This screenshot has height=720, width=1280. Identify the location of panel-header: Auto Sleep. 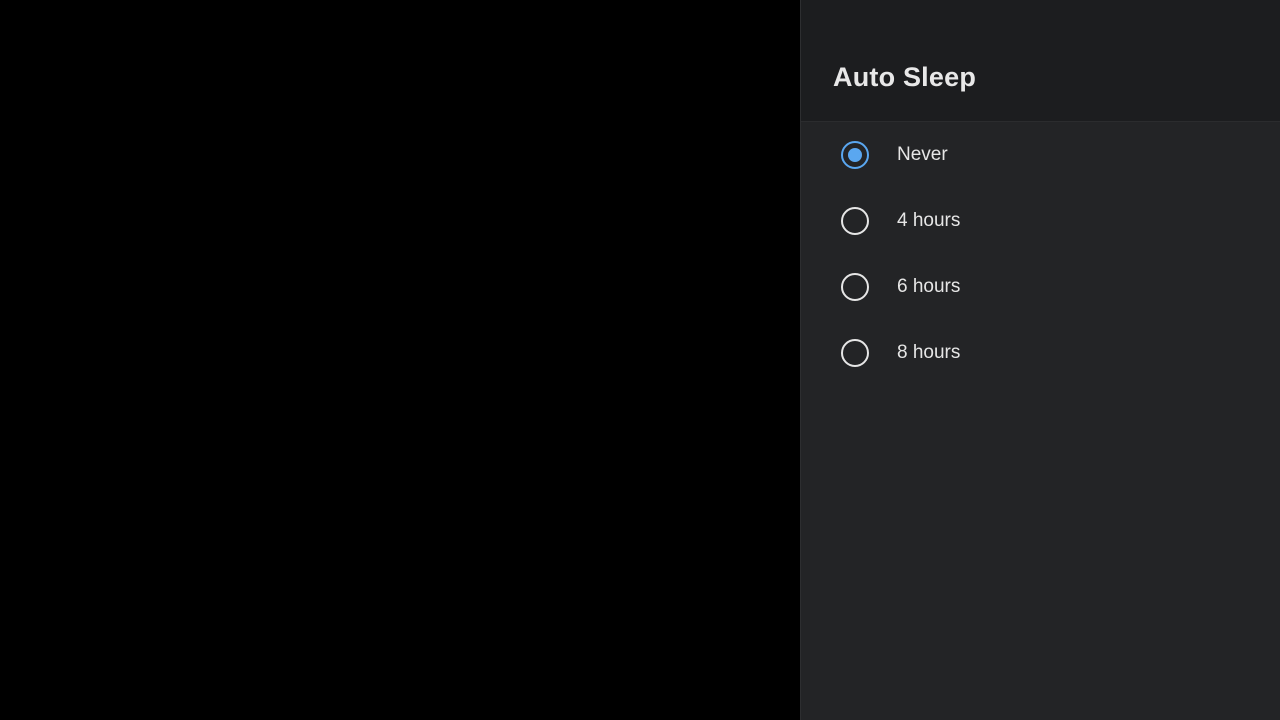
(1040, 61).